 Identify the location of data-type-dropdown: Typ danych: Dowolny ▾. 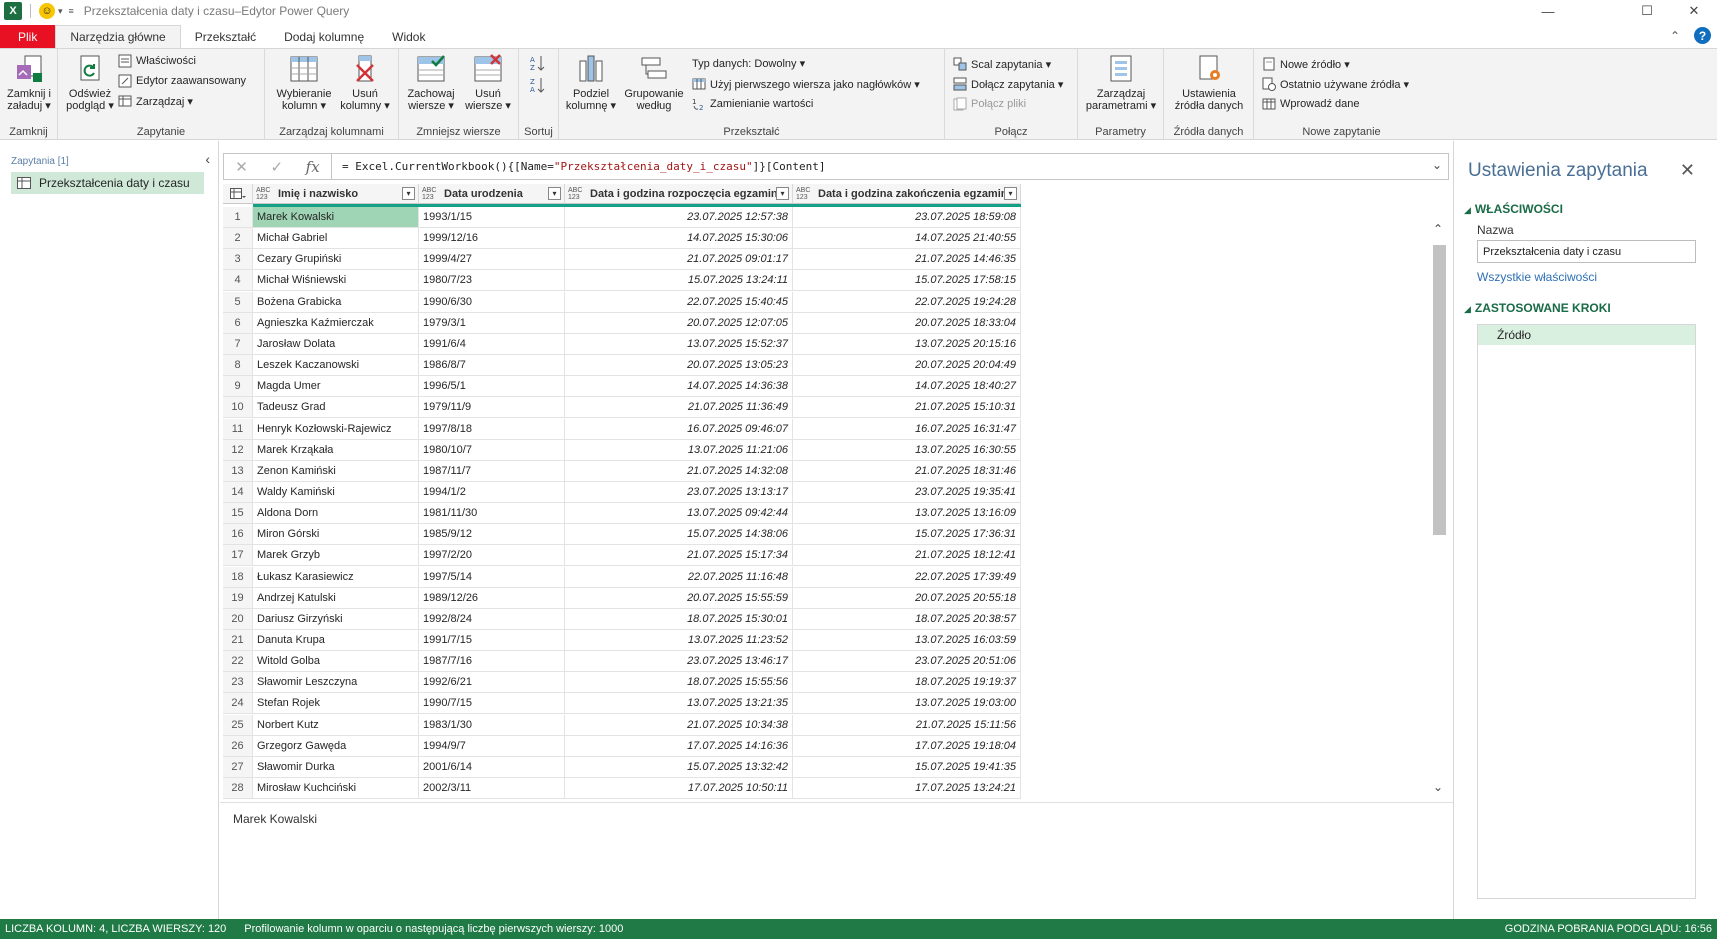
(748, 63).